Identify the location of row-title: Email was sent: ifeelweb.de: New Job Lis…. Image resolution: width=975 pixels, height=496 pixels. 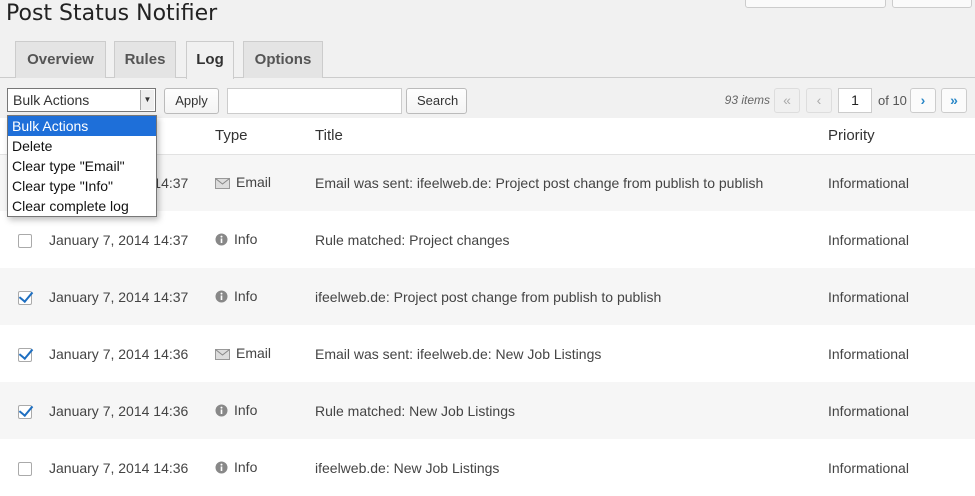
(571, 353).